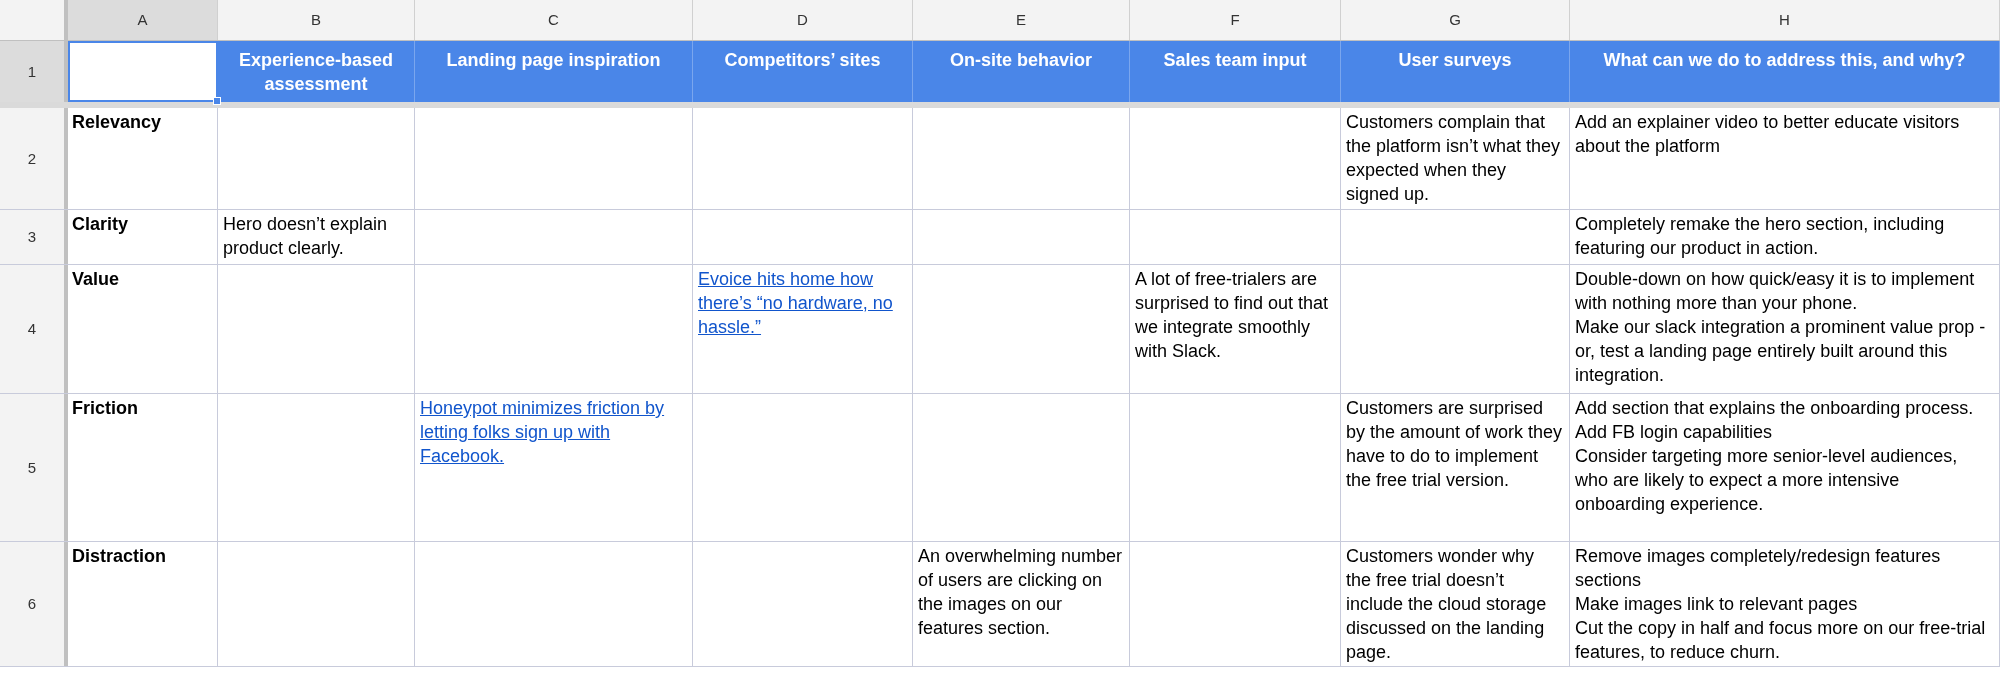  I want to click on table-cell: Customers are surprised by the amount of work they have to do to implement the free trial version., so click(1455, 467).